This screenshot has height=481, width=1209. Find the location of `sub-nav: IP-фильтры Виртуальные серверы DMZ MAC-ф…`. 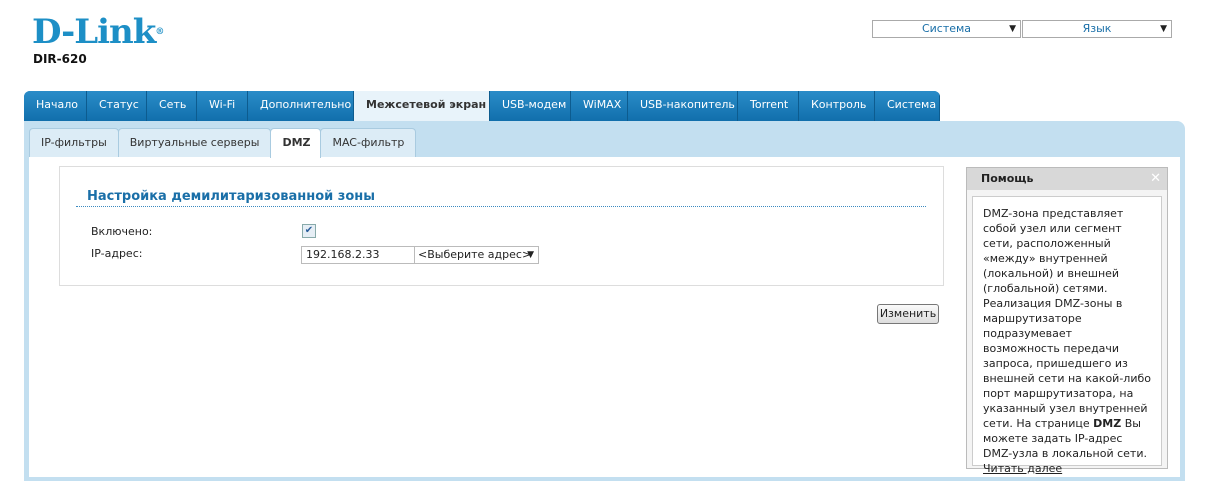

sub-nav: IP-фильтры Виртуальные серверы DMZ MAC-ф… is located at coordinates (223, 143).